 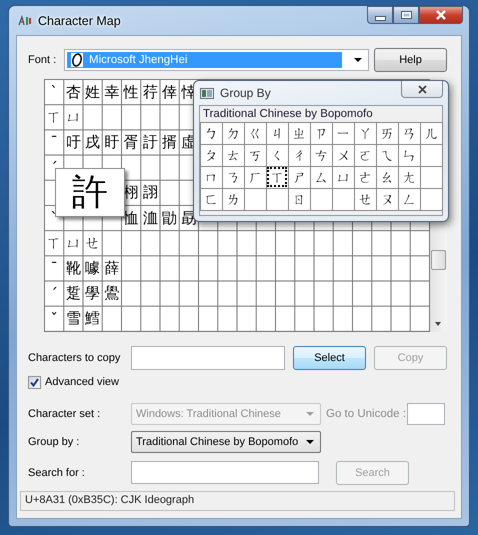 What do you see at coordinates (321, 155) in the screenshot?
I see `bopomofo-cell: ㄘ` at bounding box center [321, 155].